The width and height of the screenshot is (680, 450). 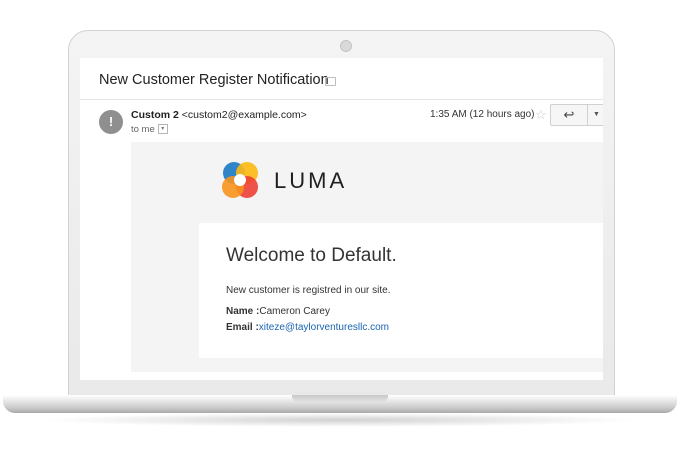 I want to click on luma-logo-icon, so click(x=240, y=180).